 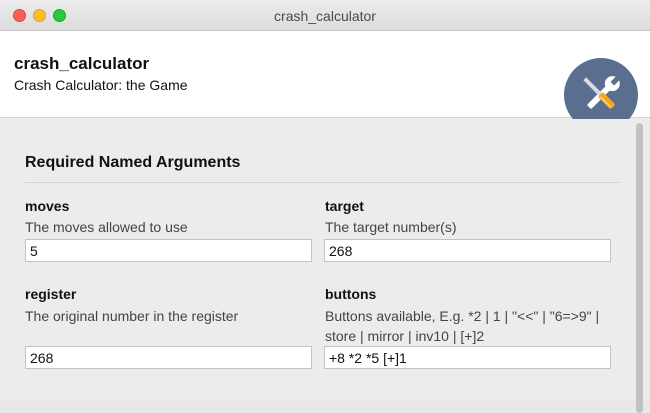 What do you see at coordinates (344, 206) in the screenshot?
I see `target-label: target` at bounding box center [344, 206].